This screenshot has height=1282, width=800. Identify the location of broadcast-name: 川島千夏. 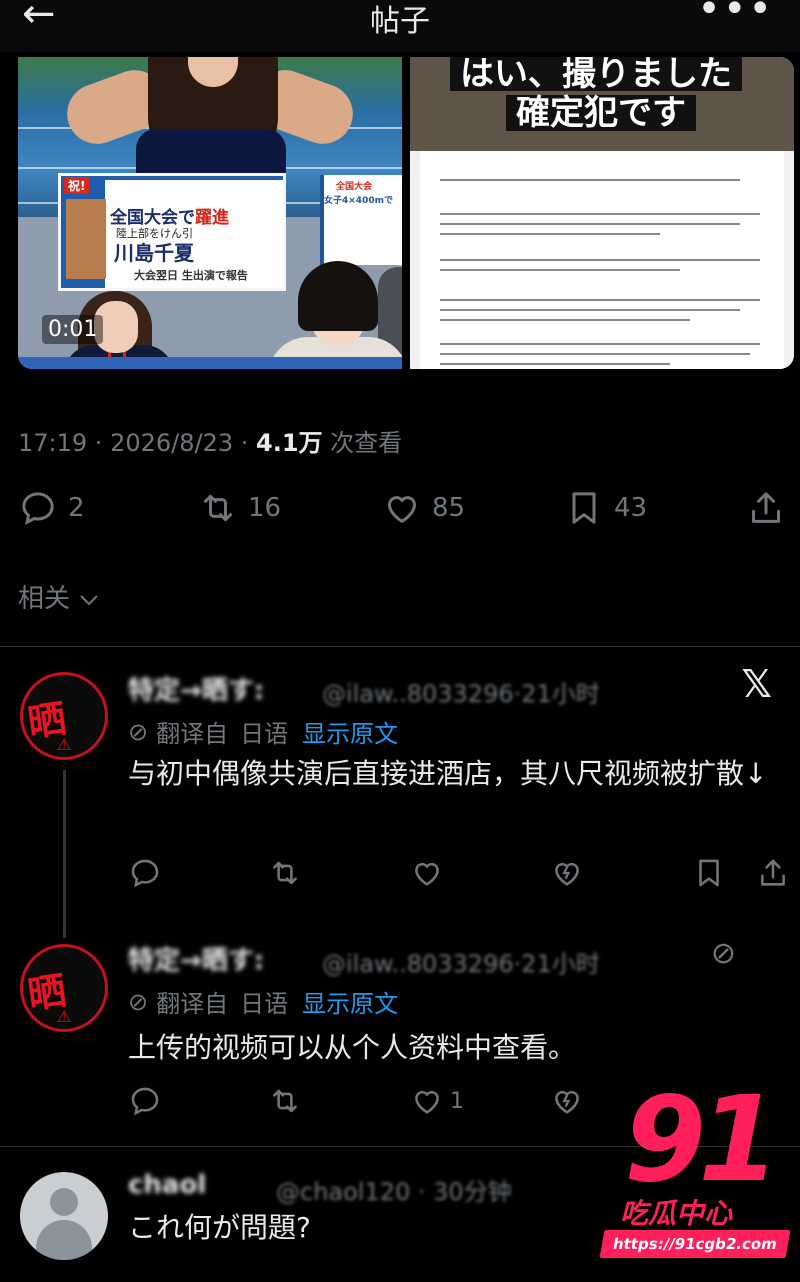
(154, 253).